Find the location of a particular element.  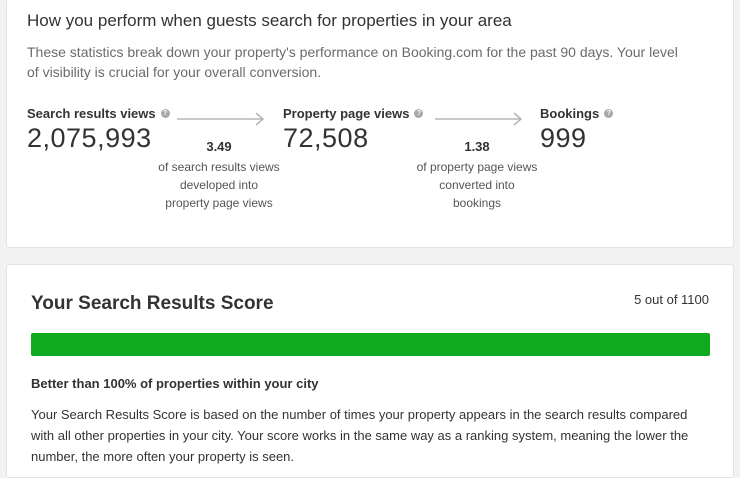

metric-value: 2,075,993 is located at coordinates (89, 138).